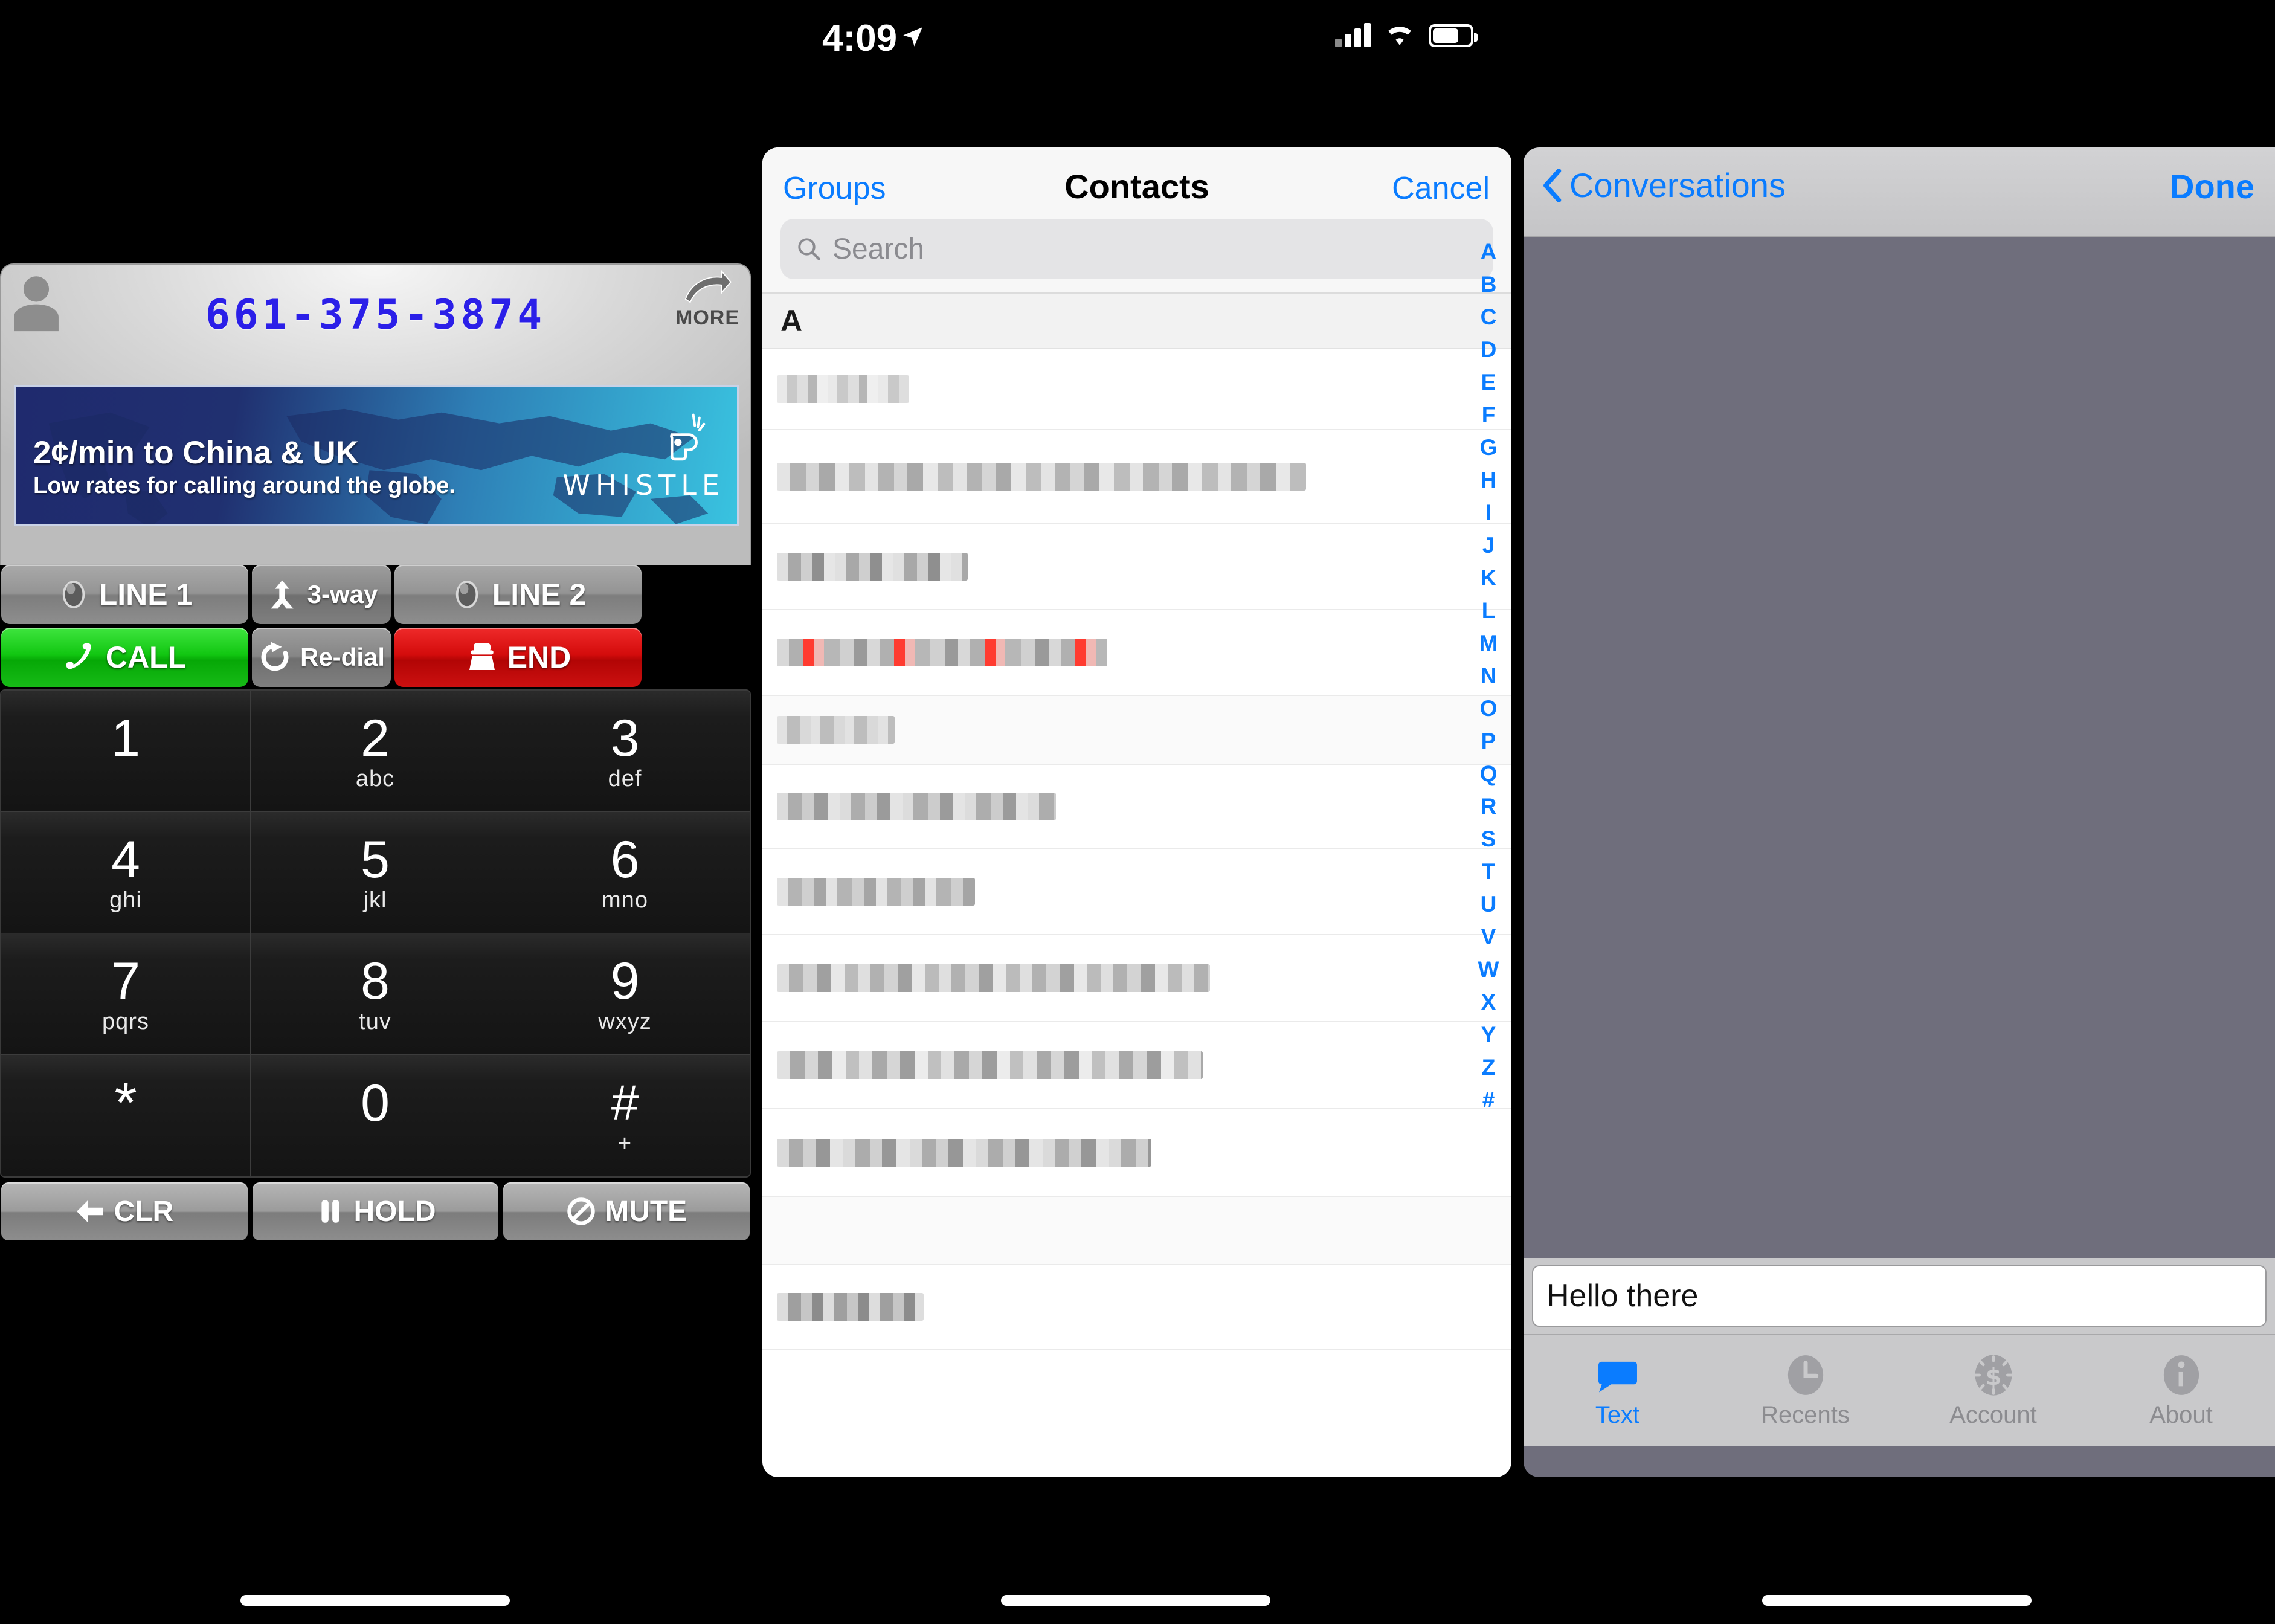 The image size is (2275, 1624). Describe the element at coordinates (1453, 35) in the screenshot. I see `battery-icon` at that location.